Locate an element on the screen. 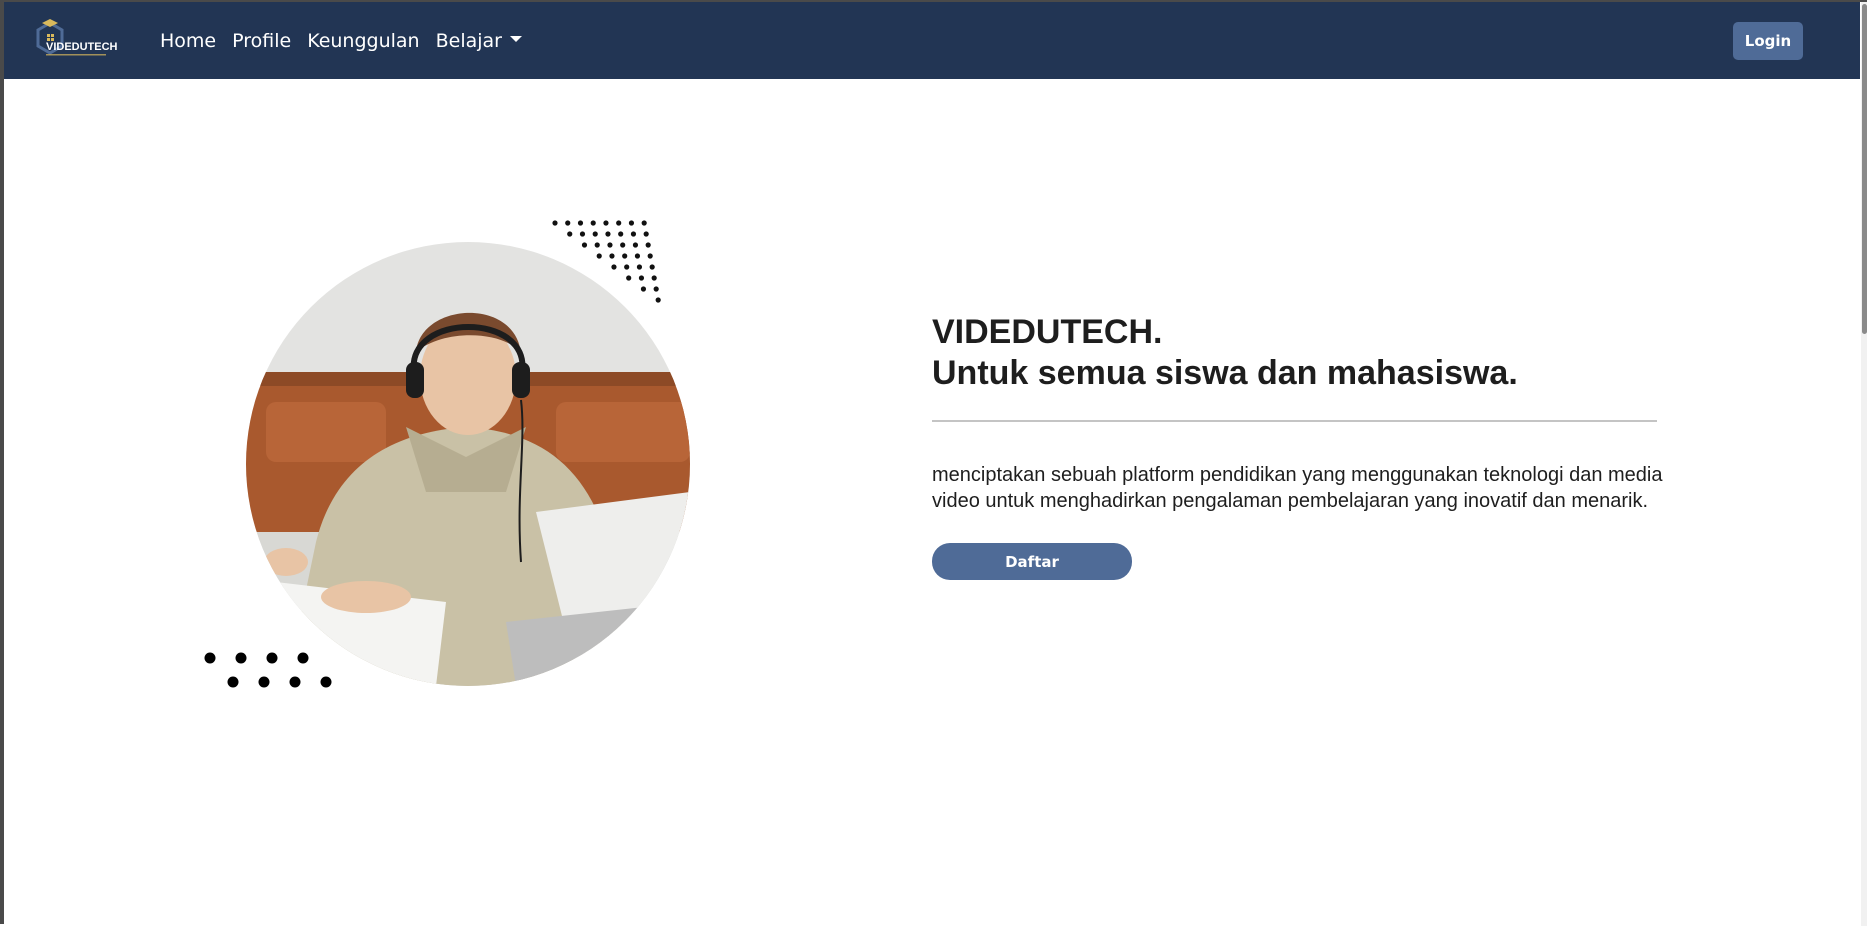 Image resolution: width=1867 pixels, height=926 pixels. chevron-down-icon is located at coordinates (516, 39).